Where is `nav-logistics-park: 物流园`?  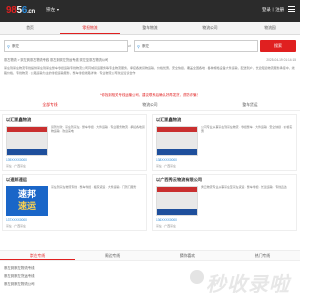 nav-logistics-park: 物流园 is located at coordinates (270, 28).